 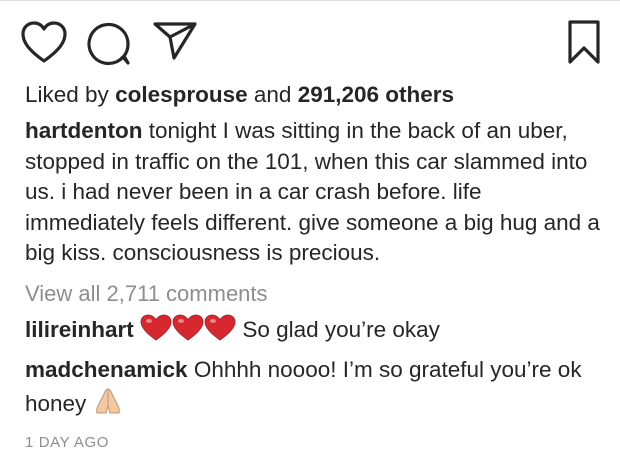 What do you see at coordinates (188, 332) in the screenshot?
I see `red-heart-emoji-icon` at bounding box center [188, 332].